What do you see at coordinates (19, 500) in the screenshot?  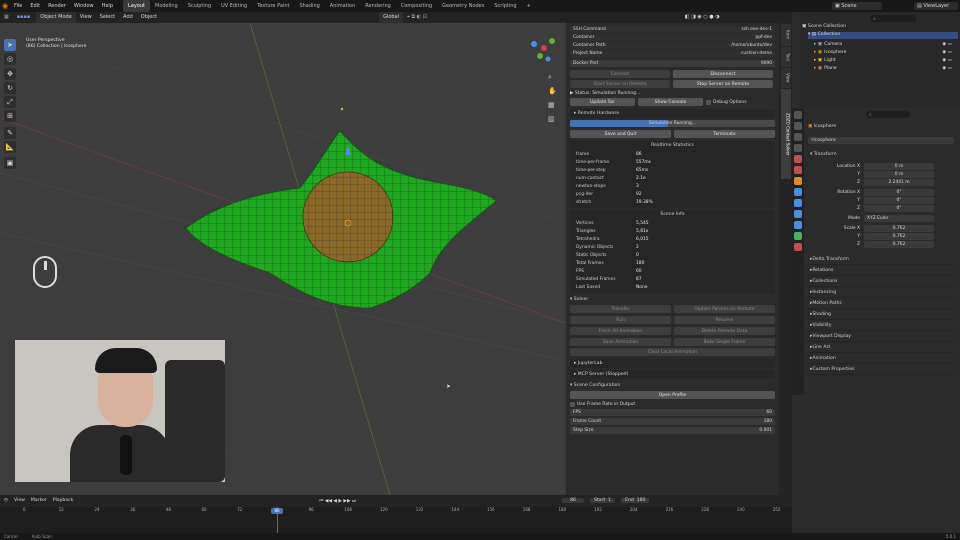 I see `timeline-menu-view: View` at bounding box center [19, 500].